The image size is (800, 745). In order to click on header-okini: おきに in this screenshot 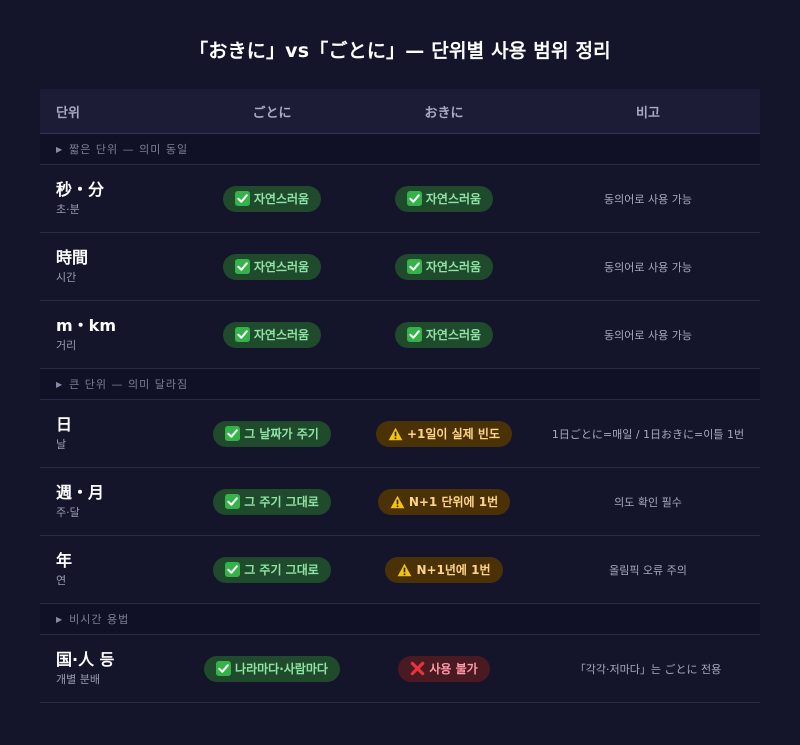, I will do `click(444, 113)`.